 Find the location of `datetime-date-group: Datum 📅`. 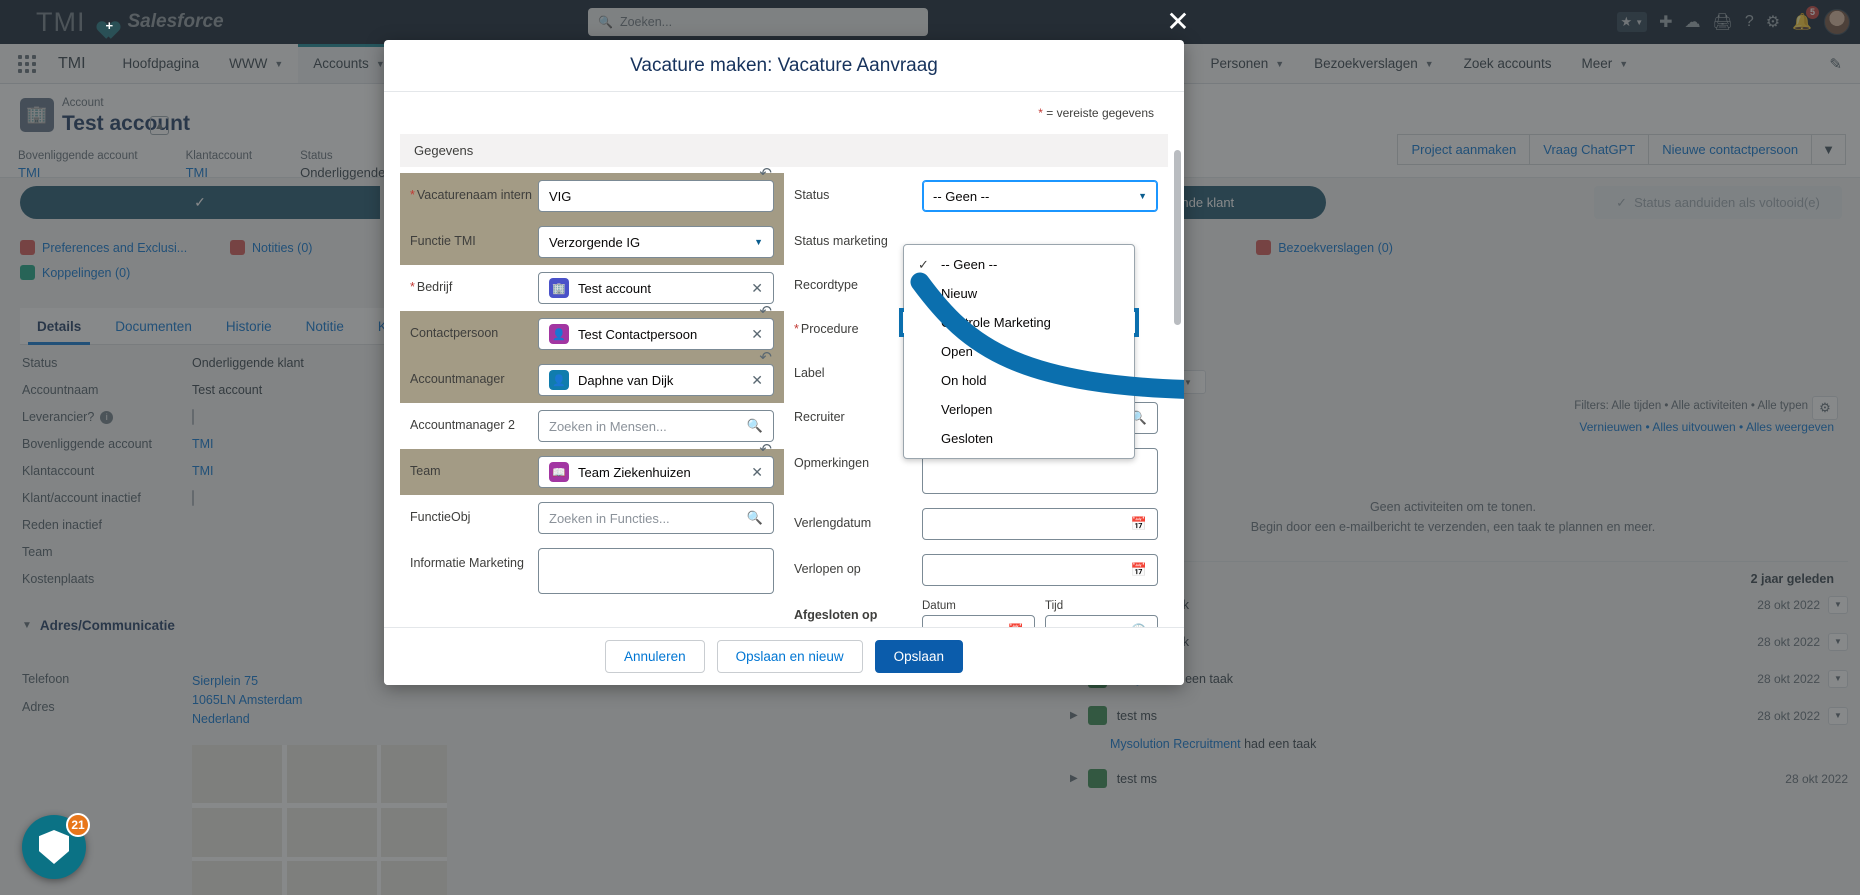

datetime-date-group: Datum 📅 is located at coordinates (978, 613).